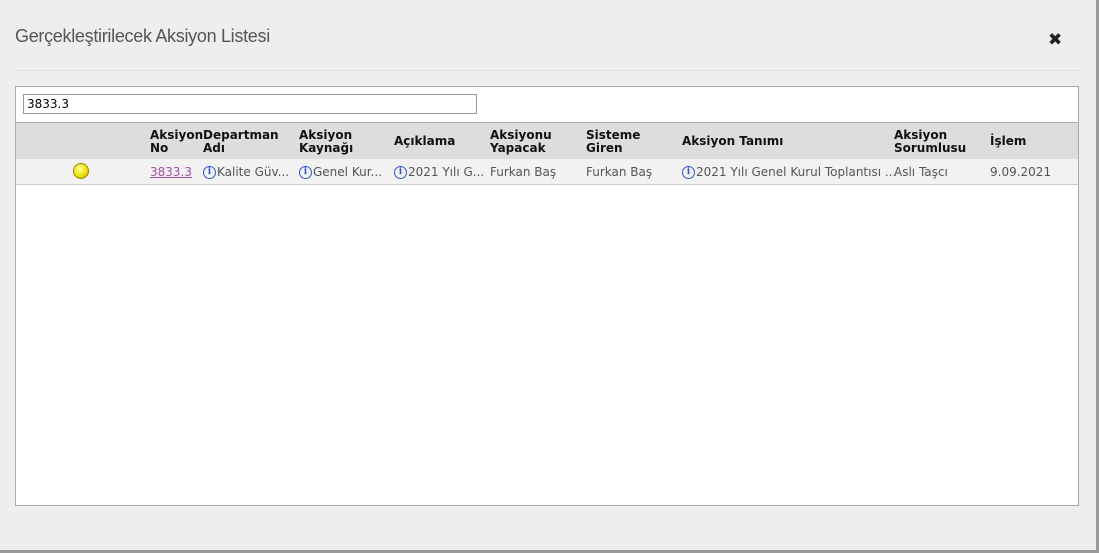 The width and height of the screenshot is (1099, 553). What do you see at coordinates (1021, 172) in the screenshot?
I see `cell-islem: 9.09.2021` at bounding box center [1021, 172].